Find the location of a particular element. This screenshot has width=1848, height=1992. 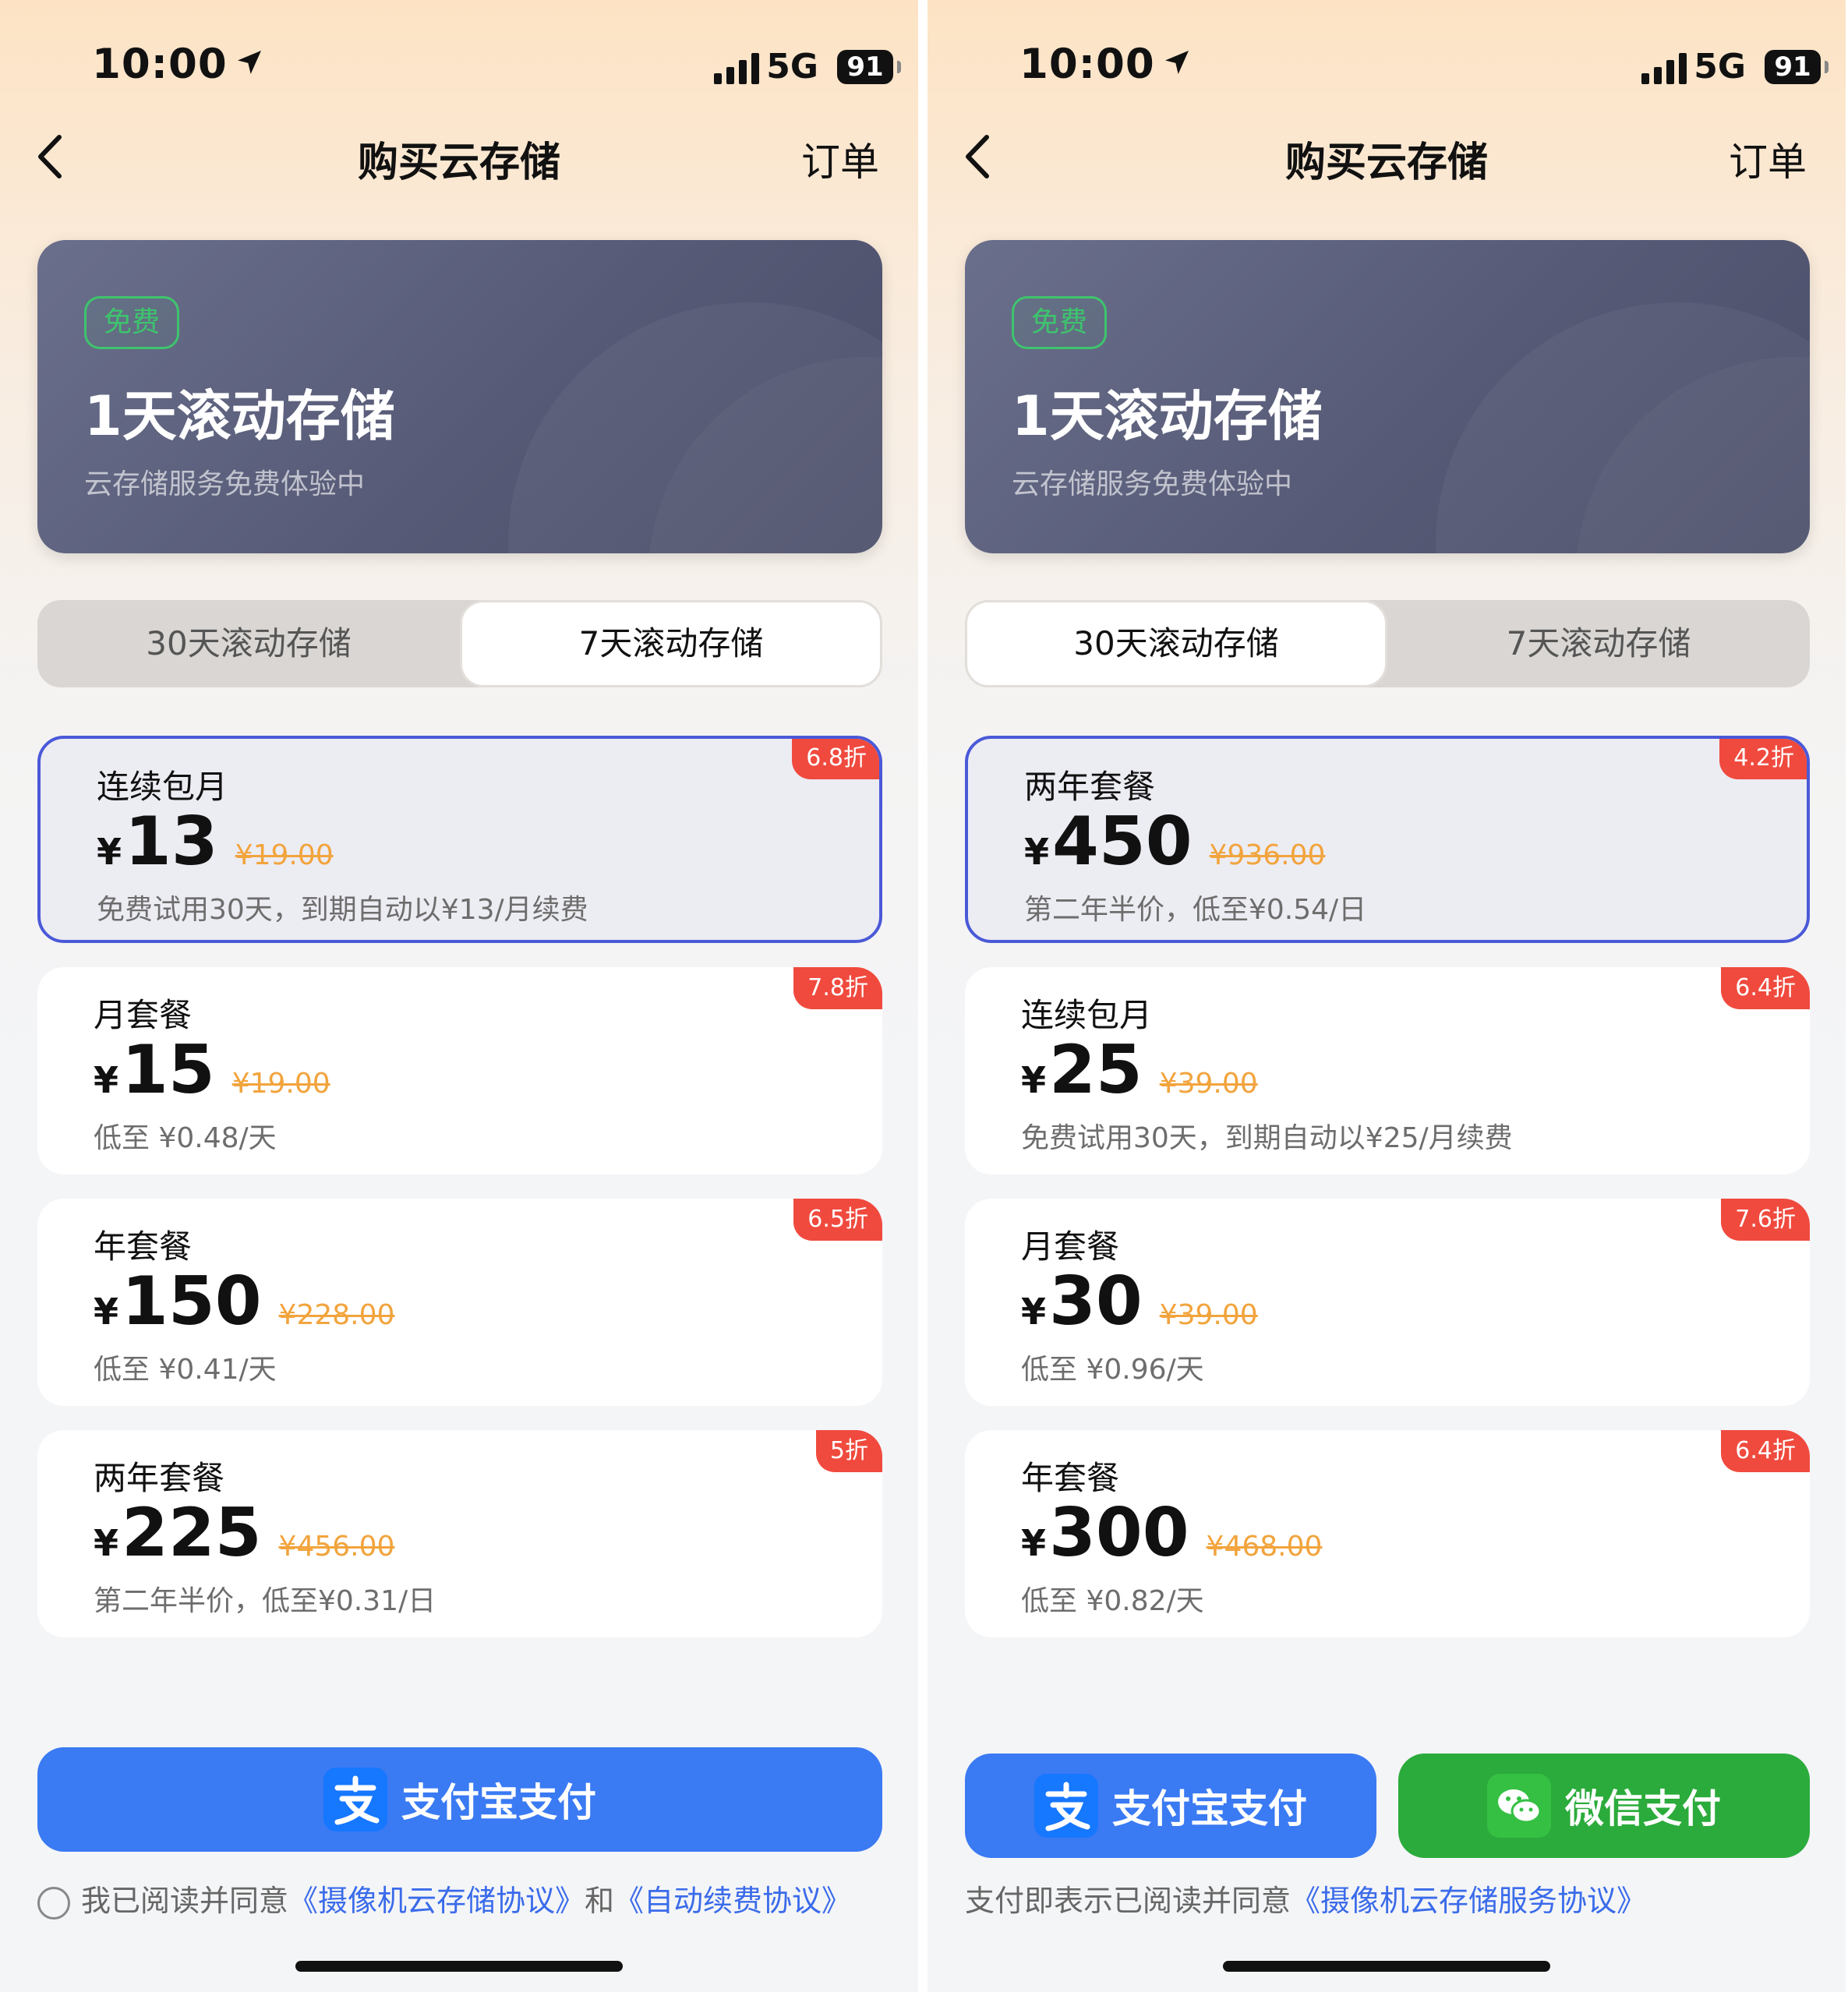

agreement-prefix: 支付即表示已阅读并同意 is located at coordinates (1128, 1901).